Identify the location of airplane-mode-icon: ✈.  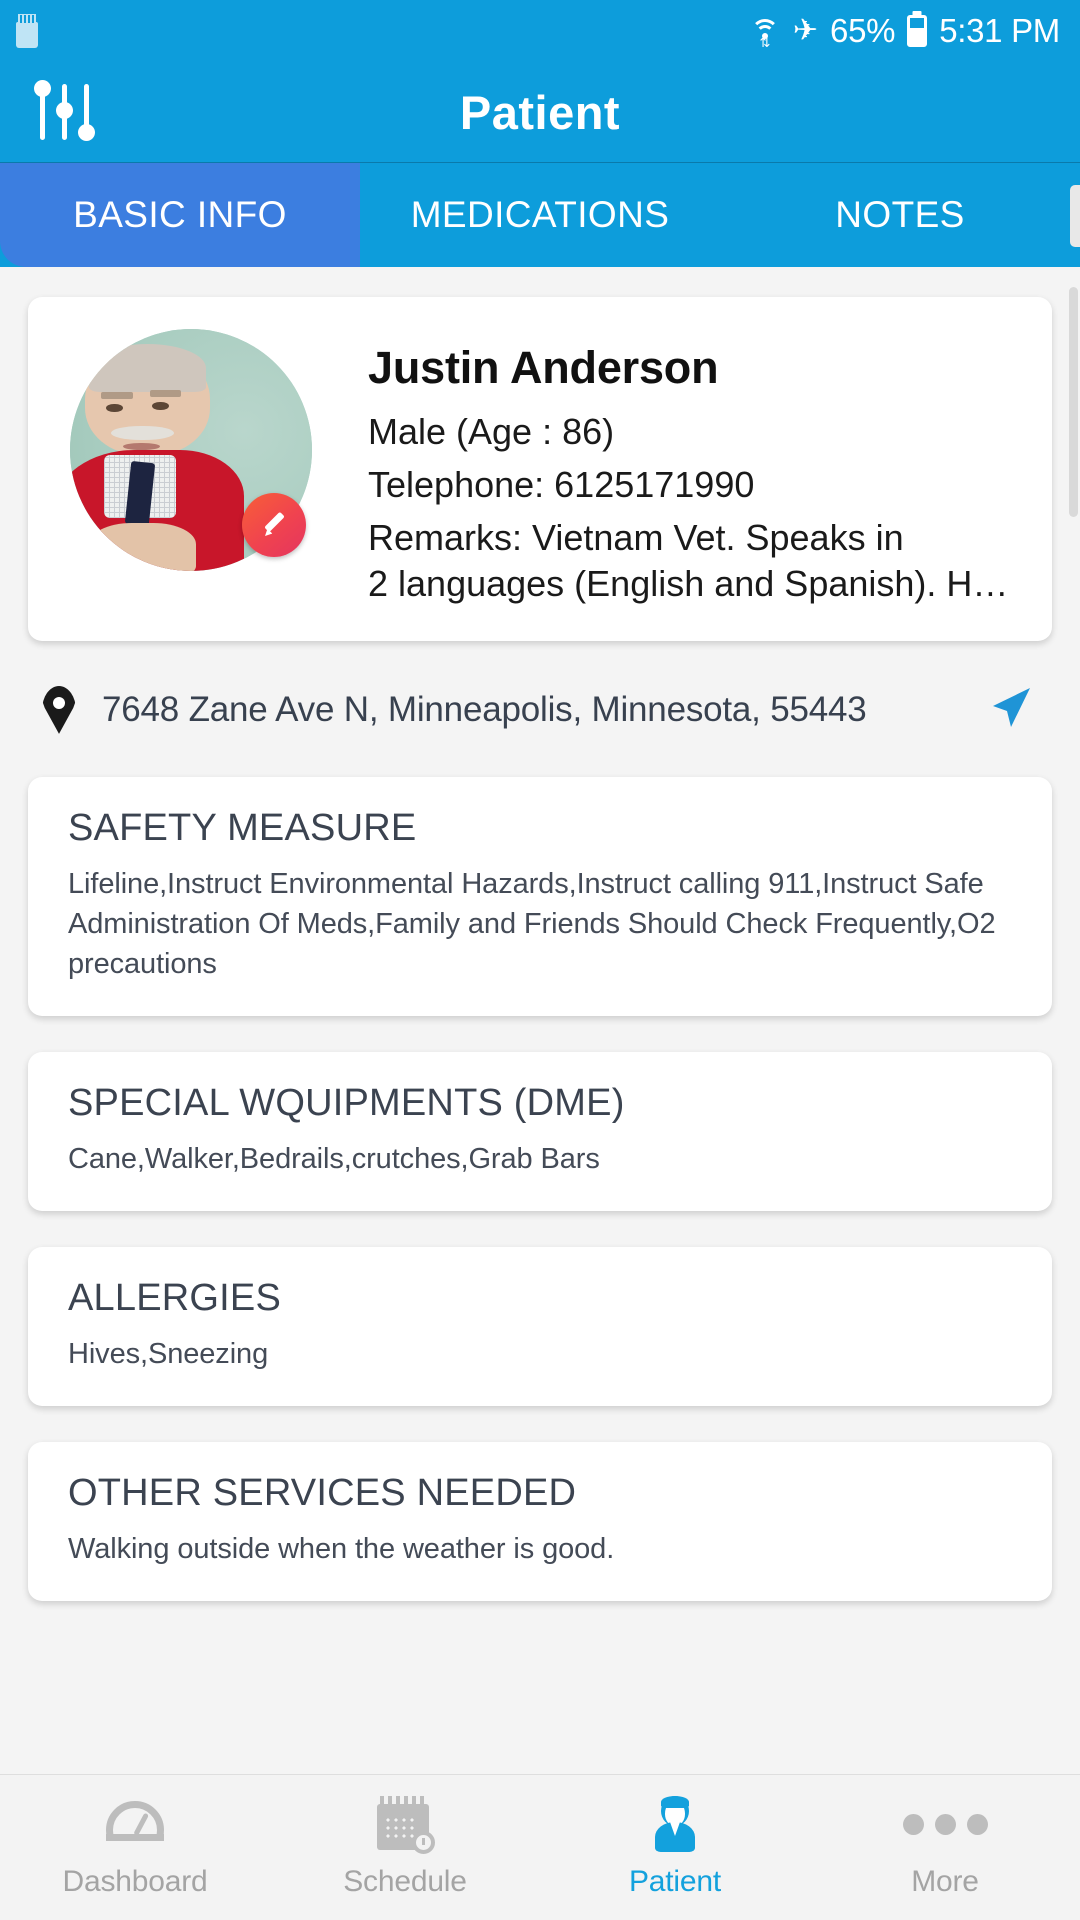
(805, 30).